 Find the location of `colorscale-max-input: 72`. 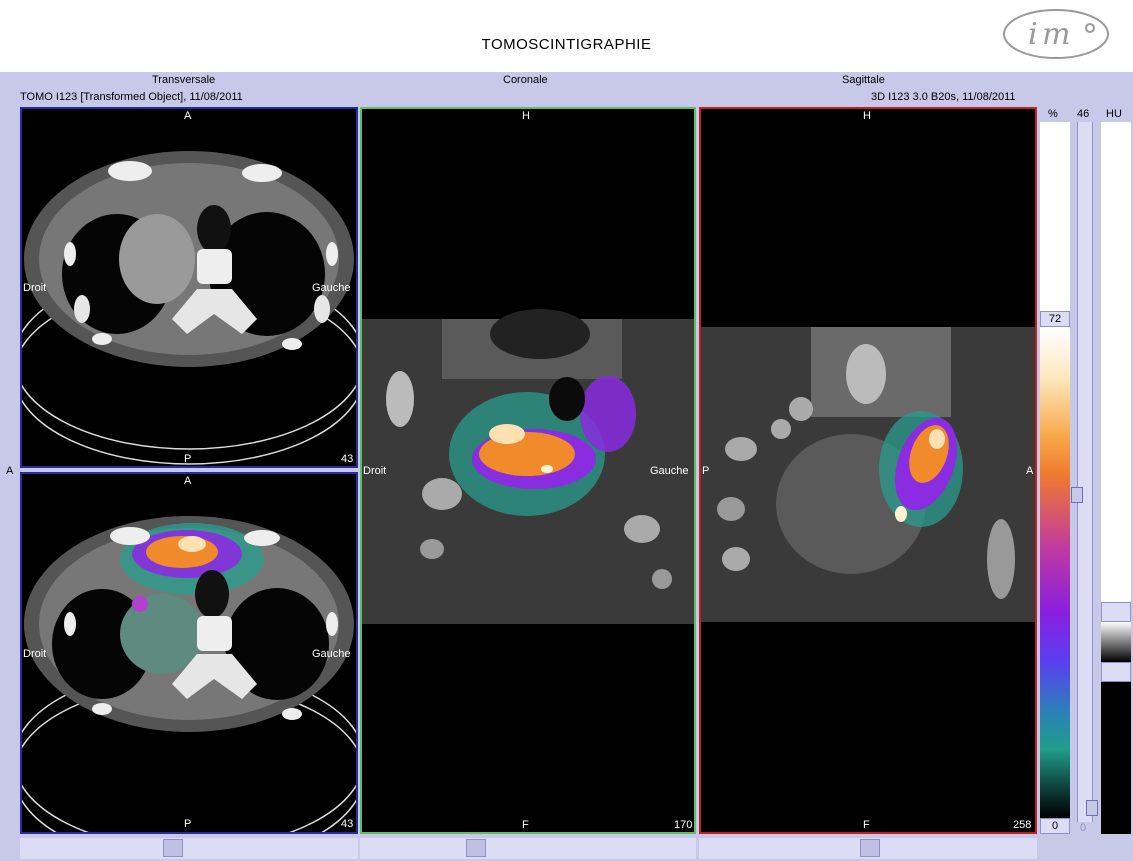

colorscale-max-input: 72 is located at coordinates (1055, 319).